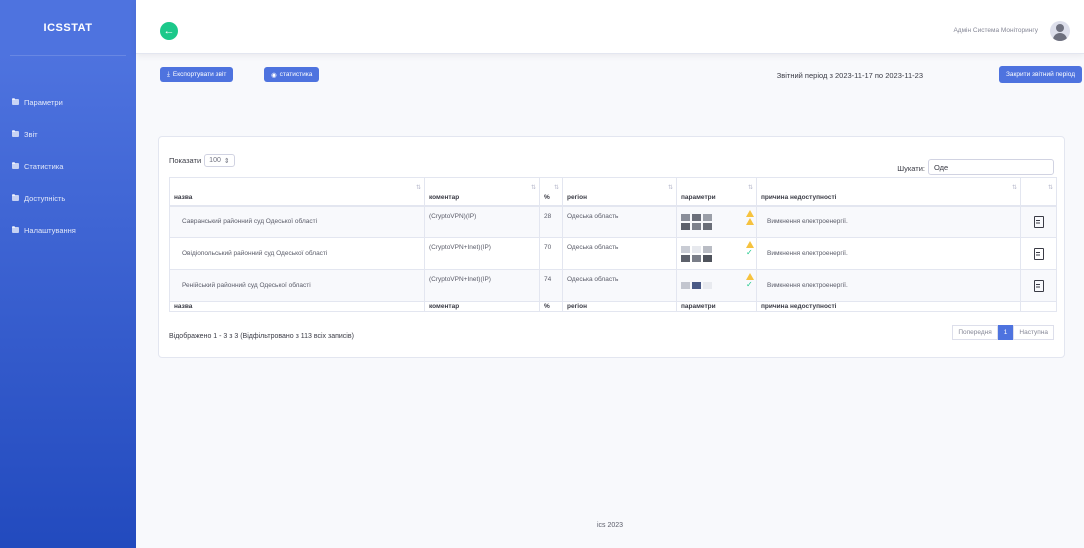 The width and height of the screenshot is (1084, 548). Describe the element at coordinates (199, 74) in the screenshot. I see `export-report-label: Експортувати звіт` at that location.